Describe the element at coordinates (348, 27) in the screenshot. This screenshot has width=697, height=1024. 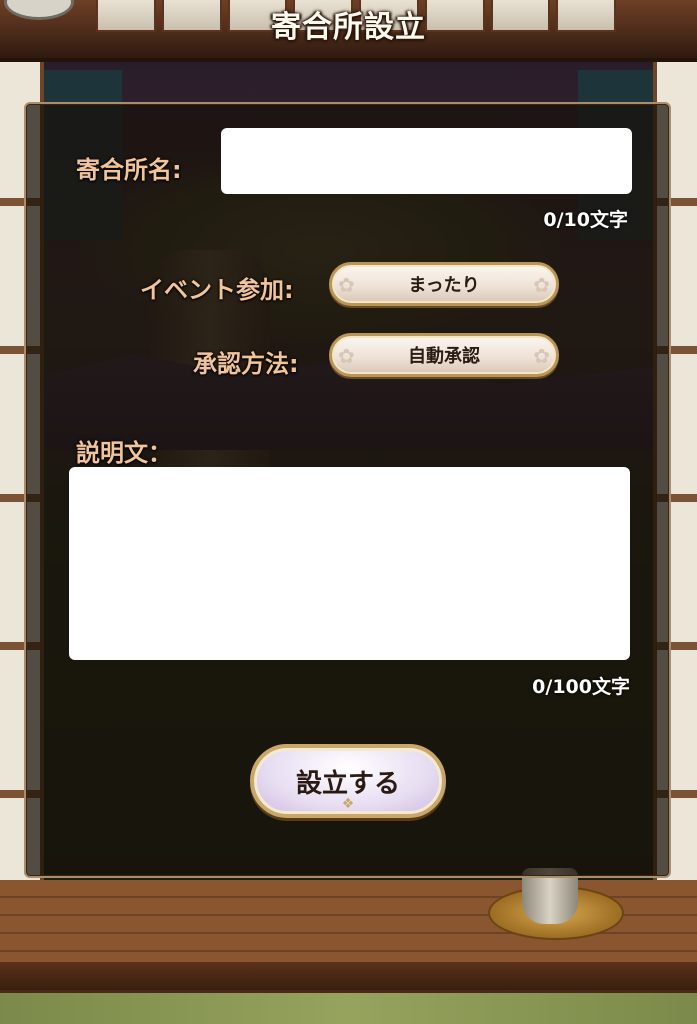
I see `page-title: 寄合所設立` at that location.